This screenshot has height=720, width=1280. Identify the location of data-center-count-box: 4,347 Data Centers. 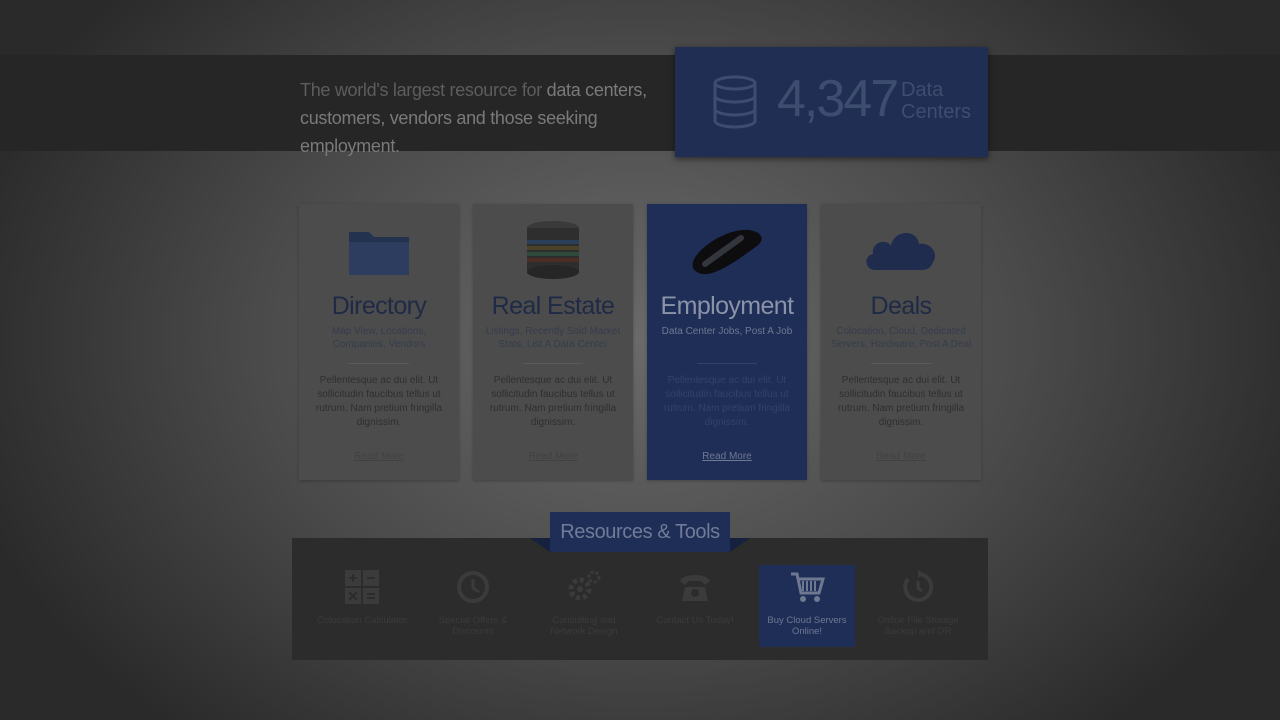
(831, 102).